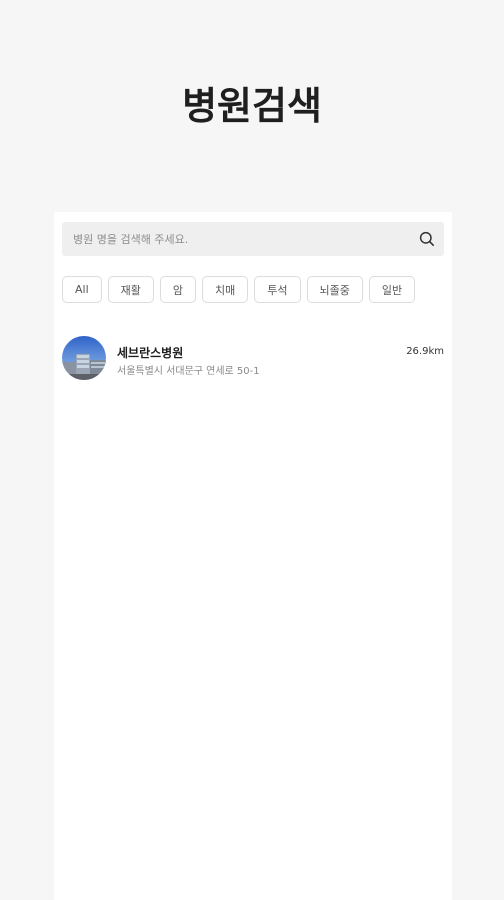 This screenshot has height=900, width=504. I want to click on filter-chip-cancer: 암, so click(178, 289).